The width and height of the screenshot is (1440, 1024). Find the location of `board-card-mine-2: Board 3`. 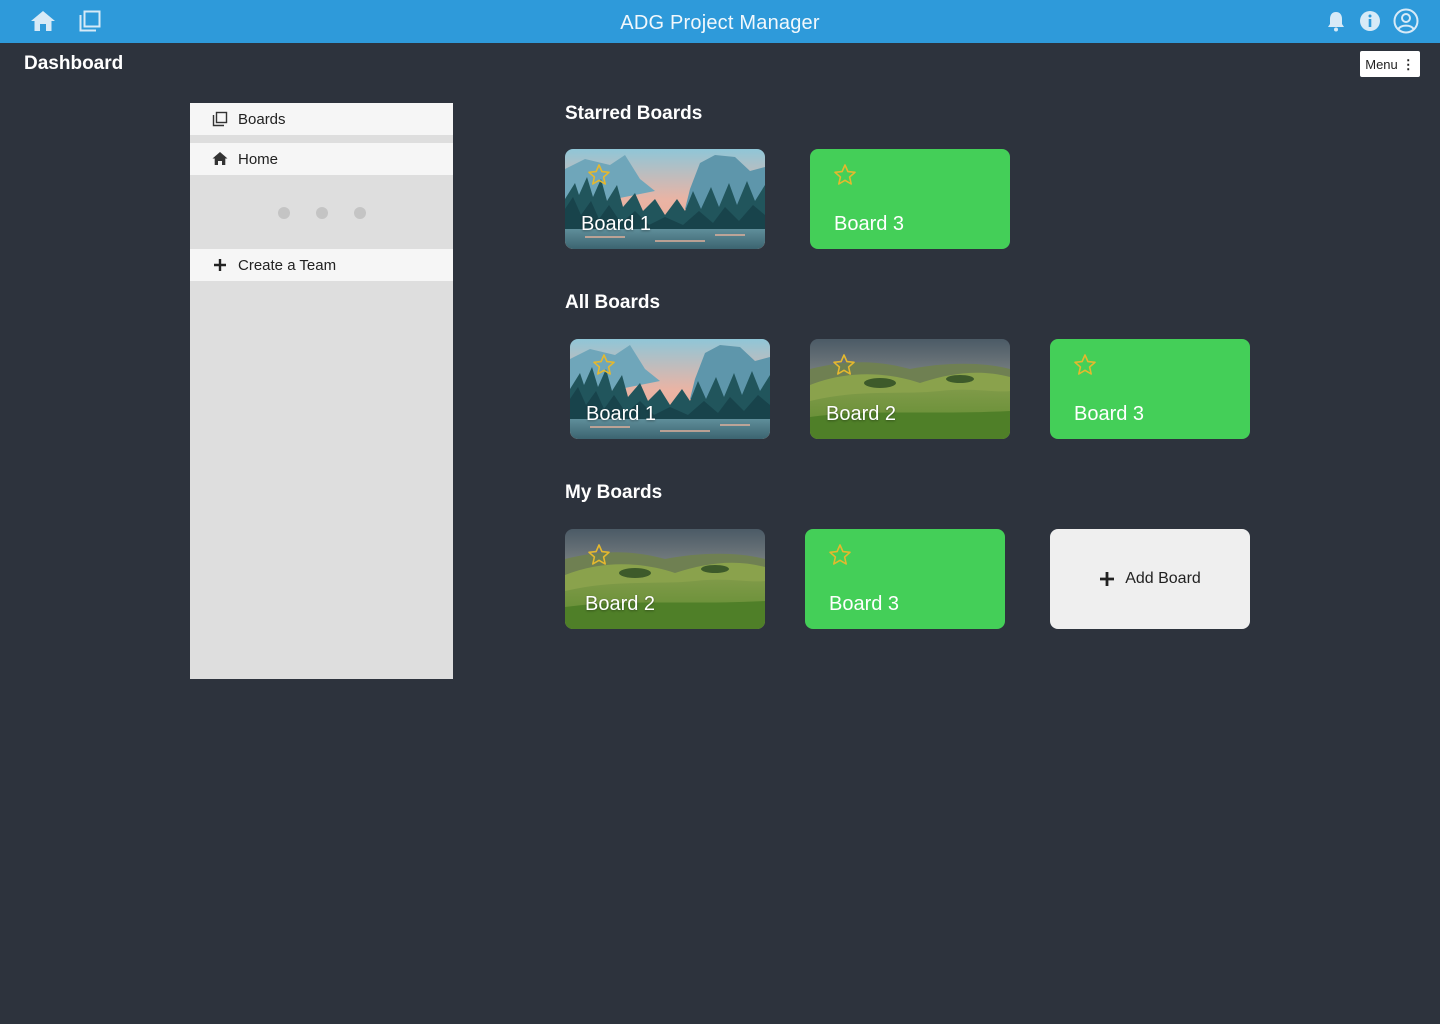

board-card-mine-2: Board 3 is located at coordinates (905, 579).